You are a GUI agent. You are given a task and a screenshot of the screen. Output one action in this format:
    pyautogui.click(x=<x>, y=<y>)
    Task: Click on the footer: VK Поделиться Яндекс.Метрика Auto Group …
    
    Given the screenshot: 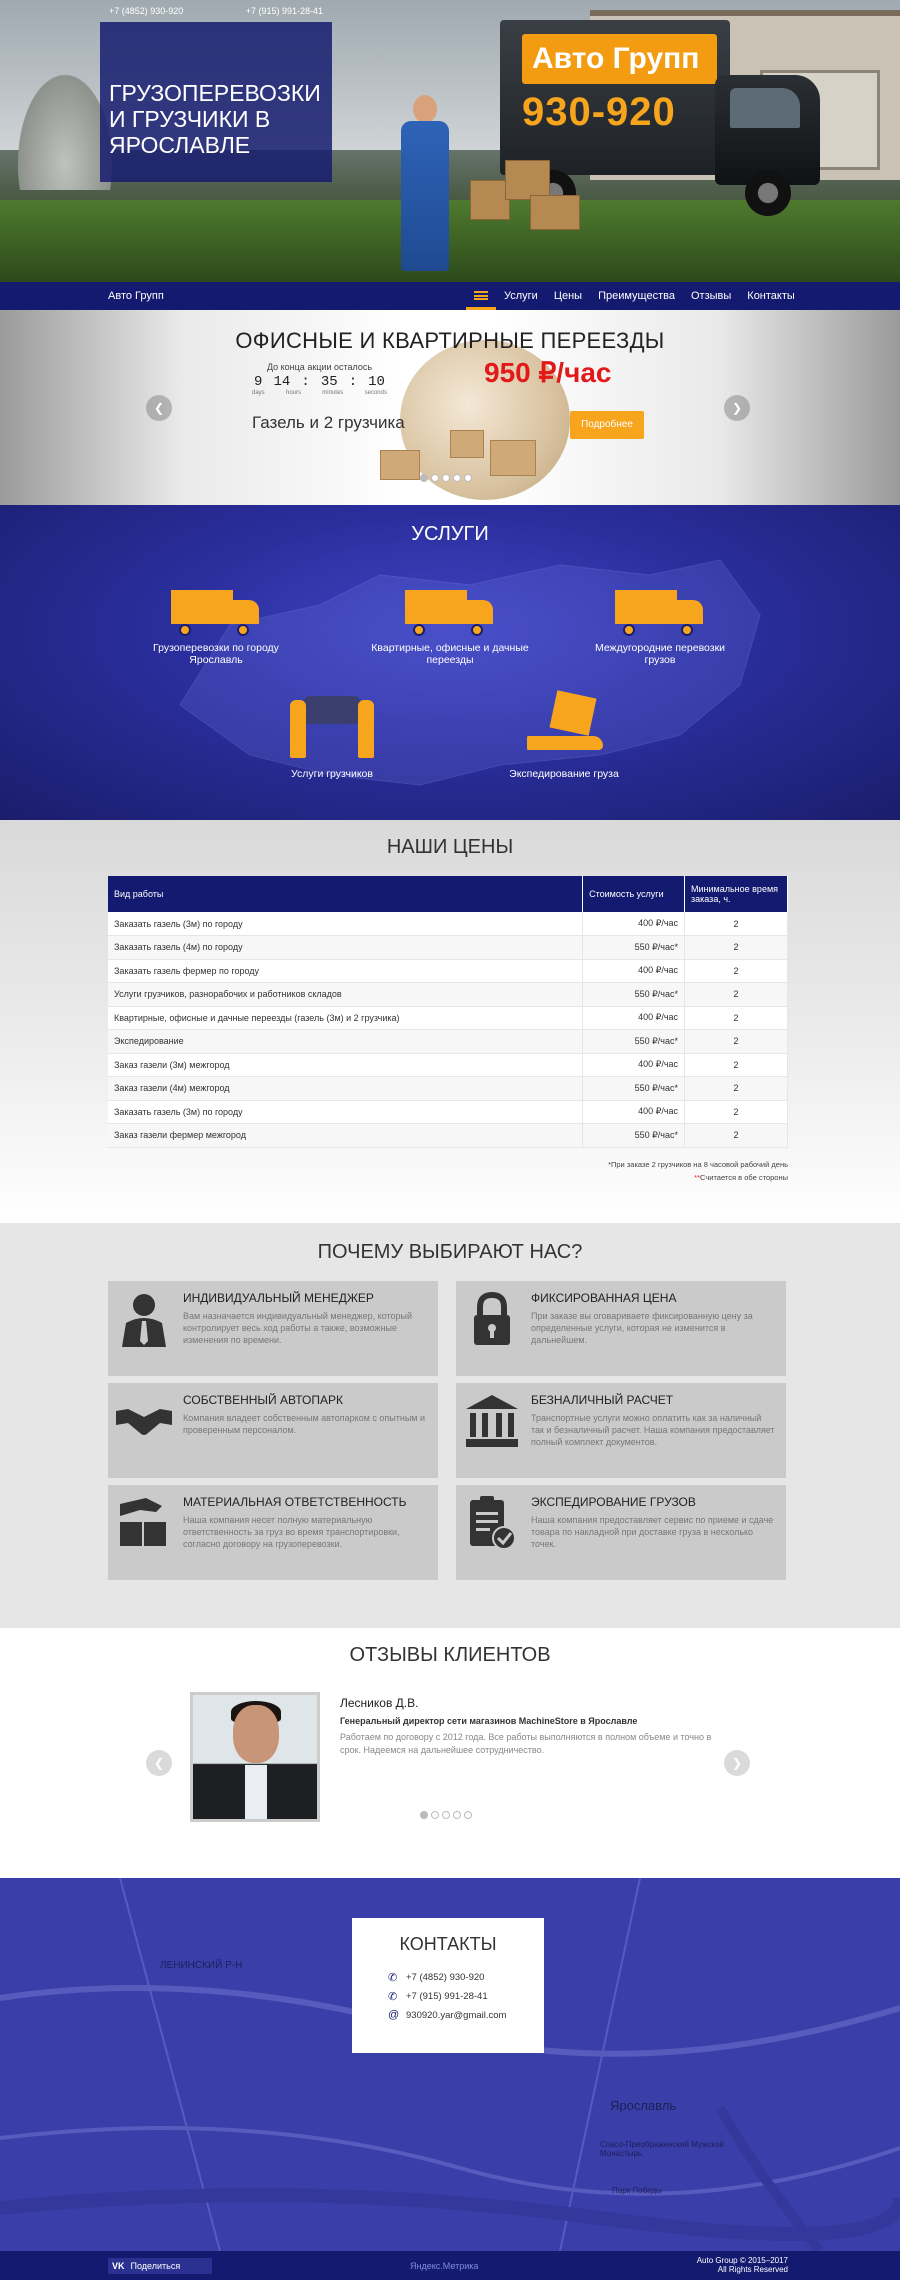 What is the action you would take?
    pyautogui.click(x=450, y=2265)
    